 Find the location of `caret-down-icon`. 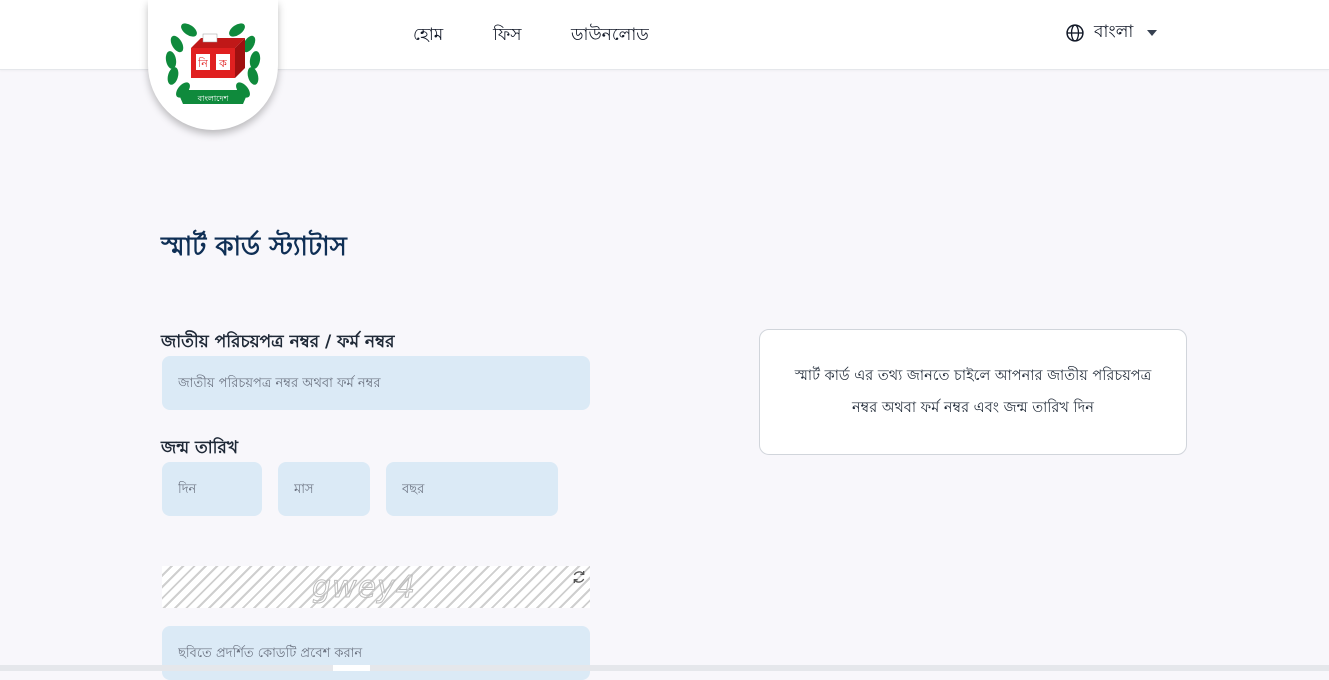

caret-down-icon is located at coordinates (1152, 33).